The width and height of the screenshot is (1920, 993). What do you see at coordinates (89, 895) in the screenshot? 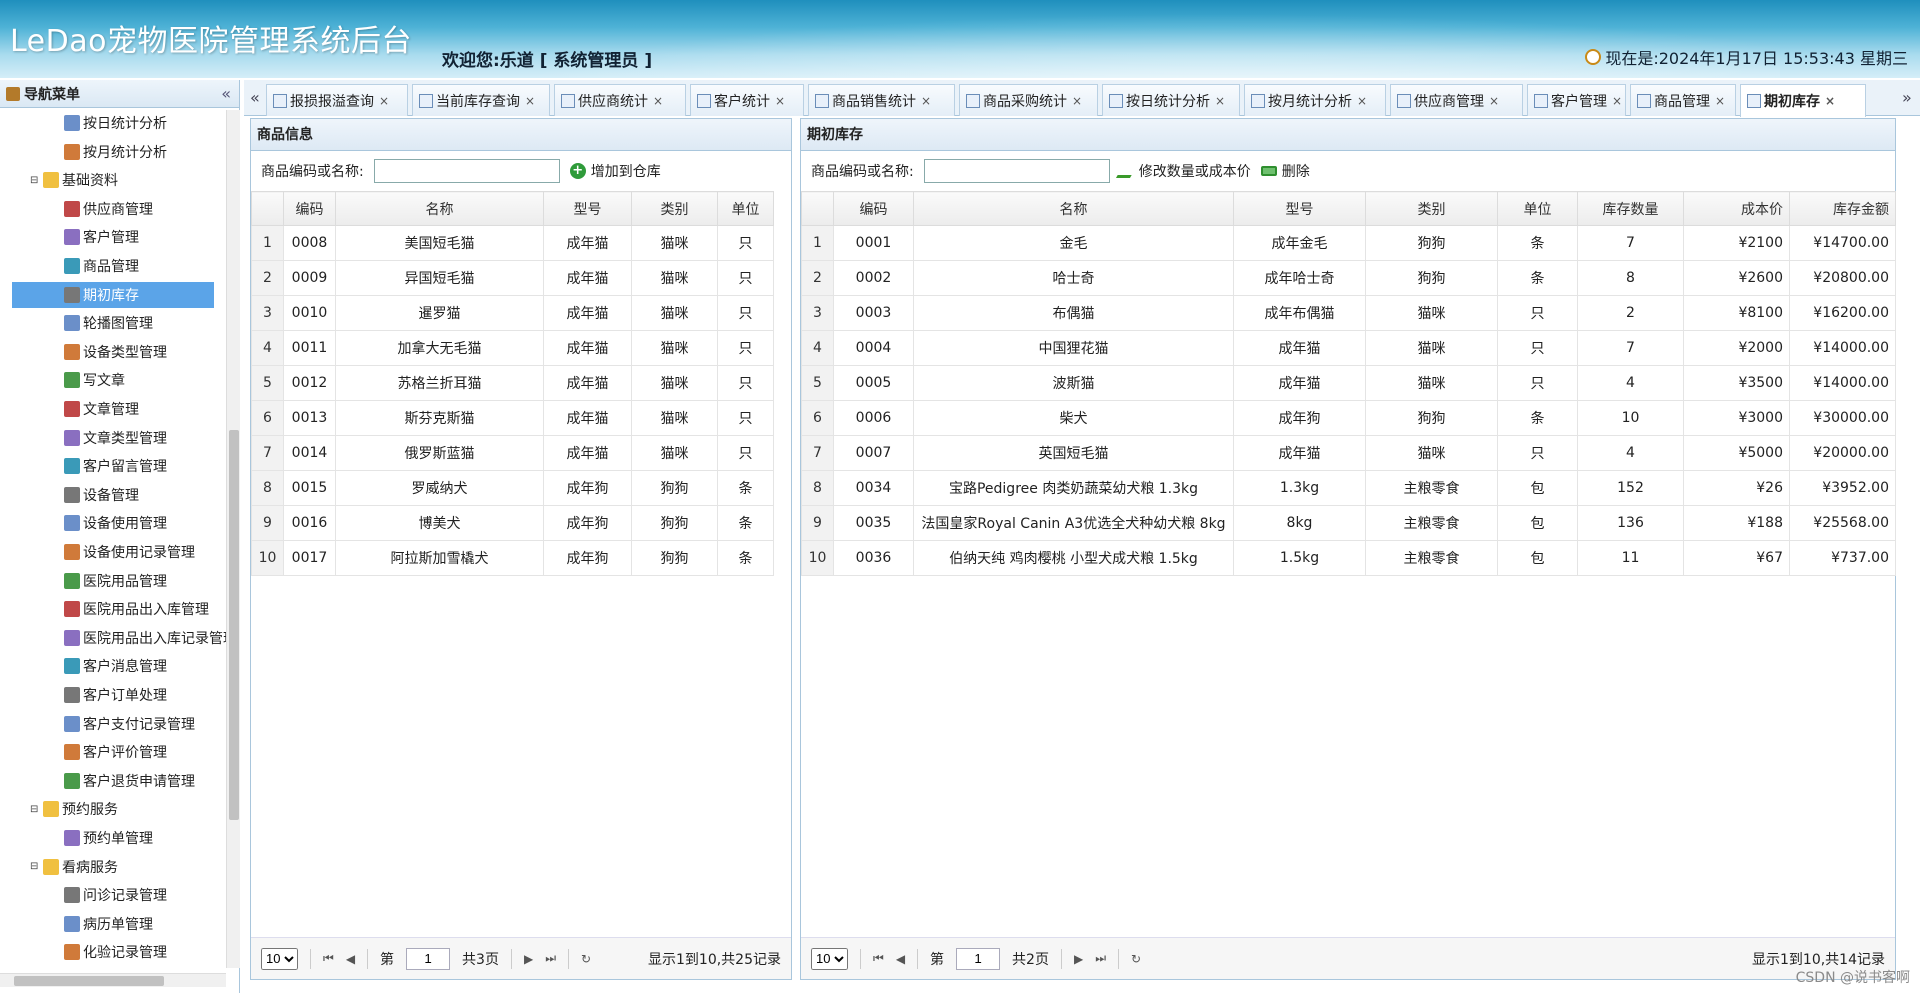
I see `sidebar-item: 问诊记录管理` at bounding box center [89, 895].